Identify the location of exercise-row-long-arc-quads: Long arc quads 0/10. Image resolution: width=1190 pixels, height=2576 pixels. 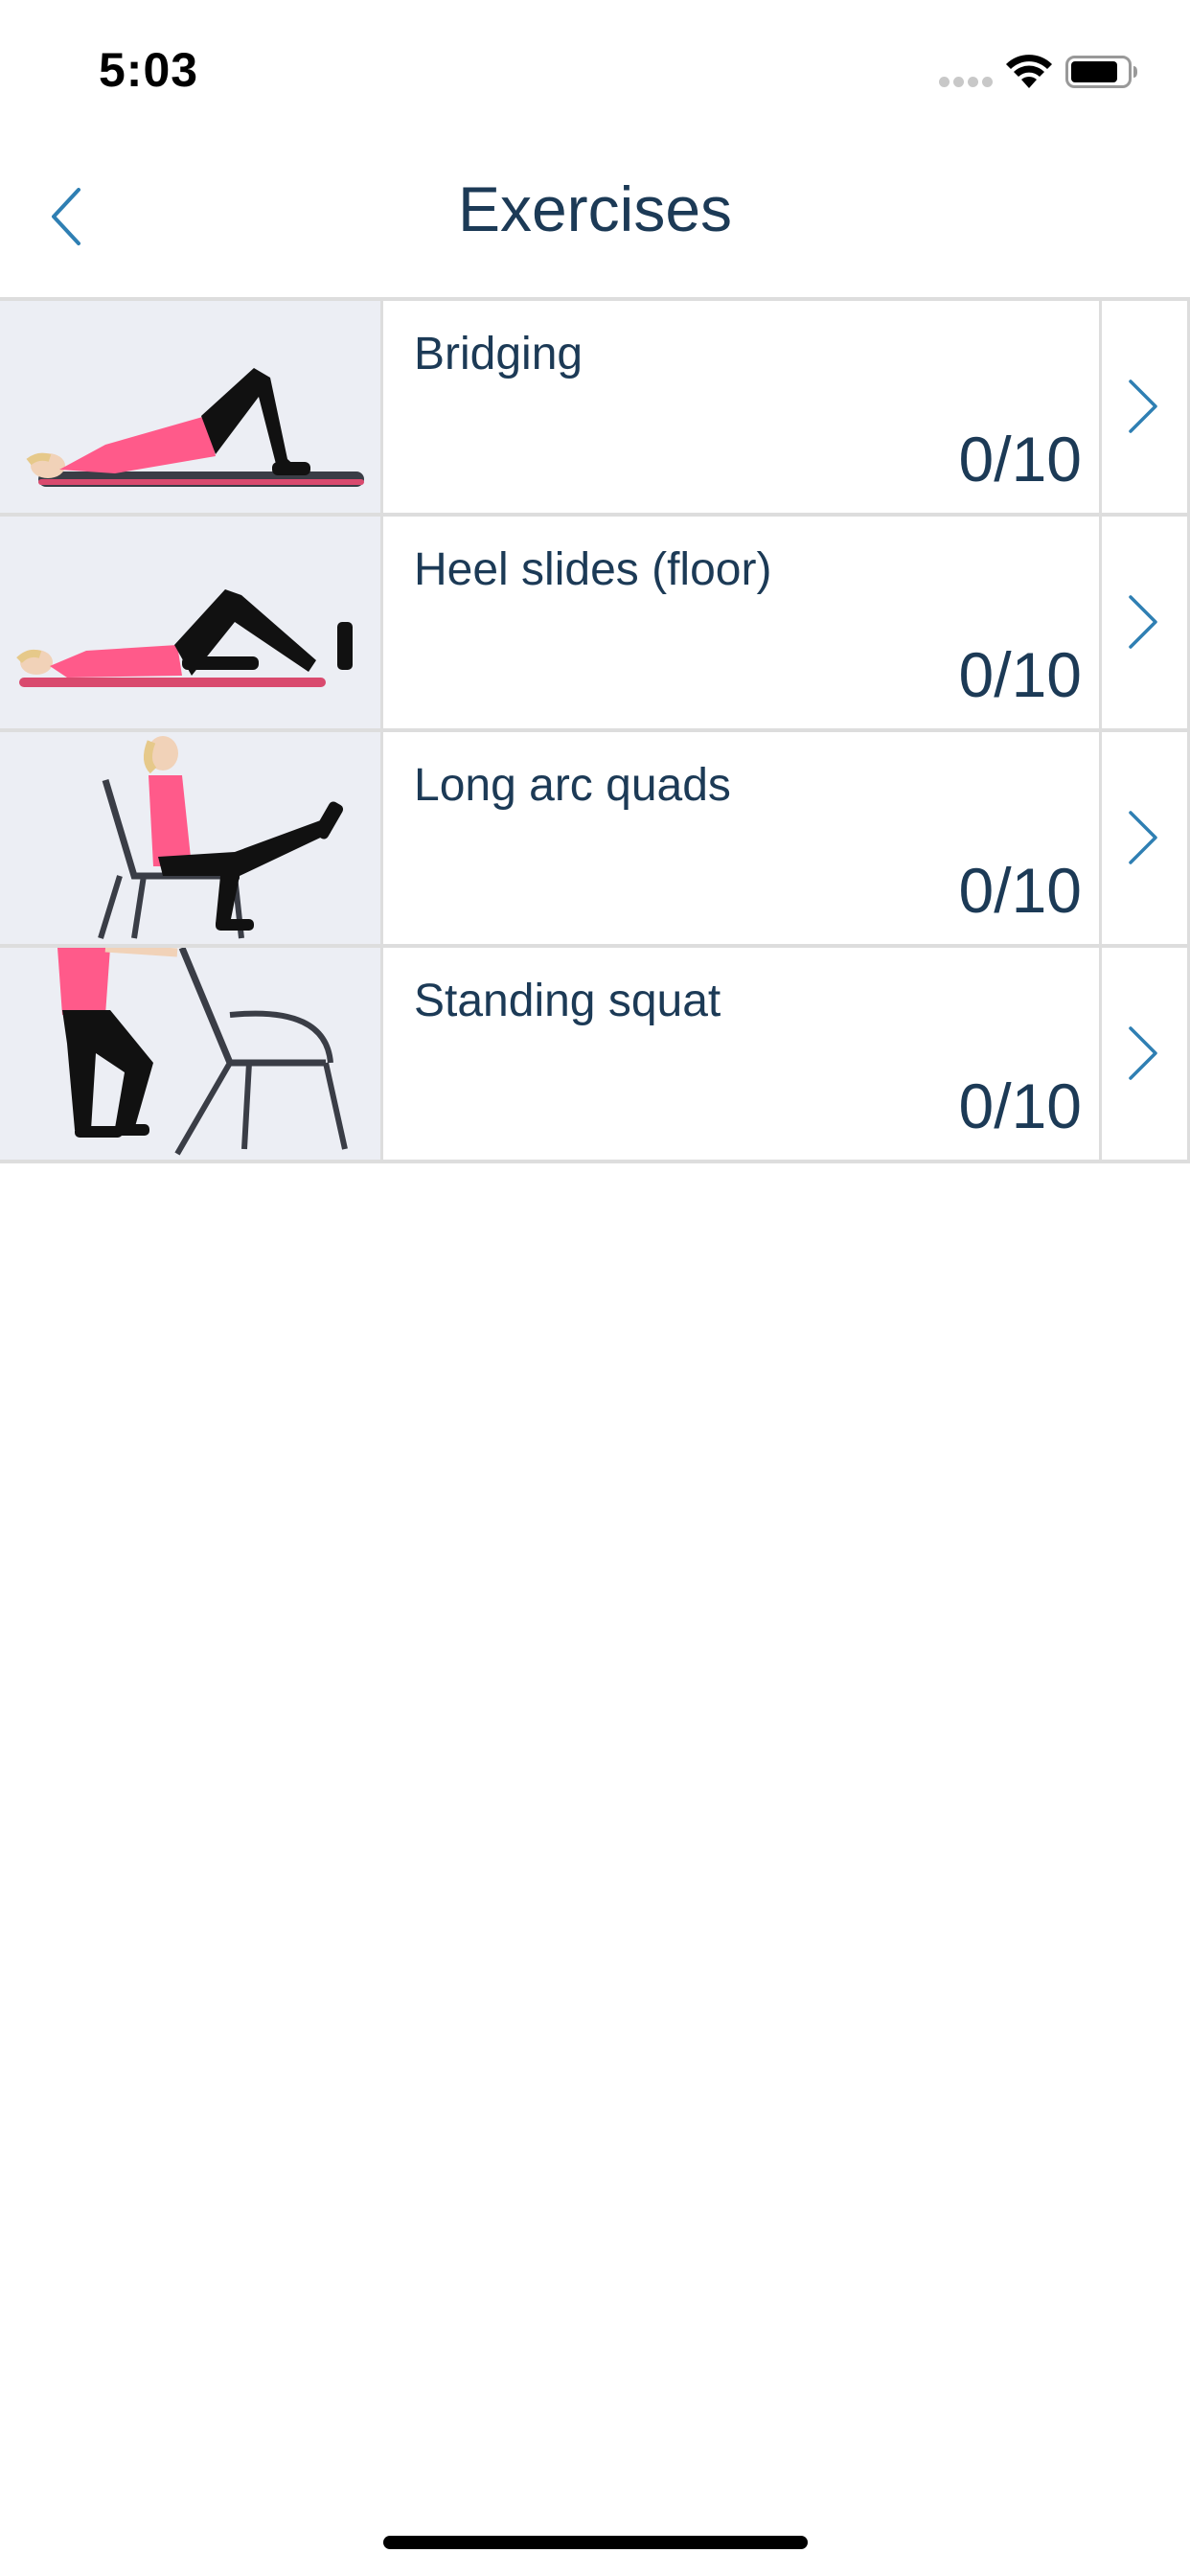
(595, 840).